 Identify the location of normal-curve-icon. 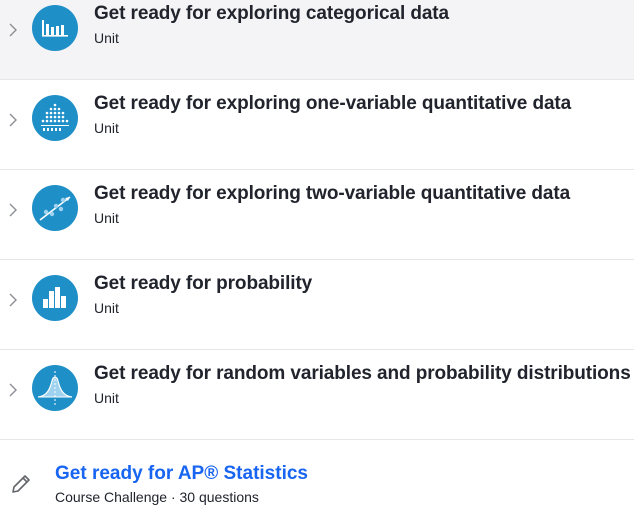
(55, 388).